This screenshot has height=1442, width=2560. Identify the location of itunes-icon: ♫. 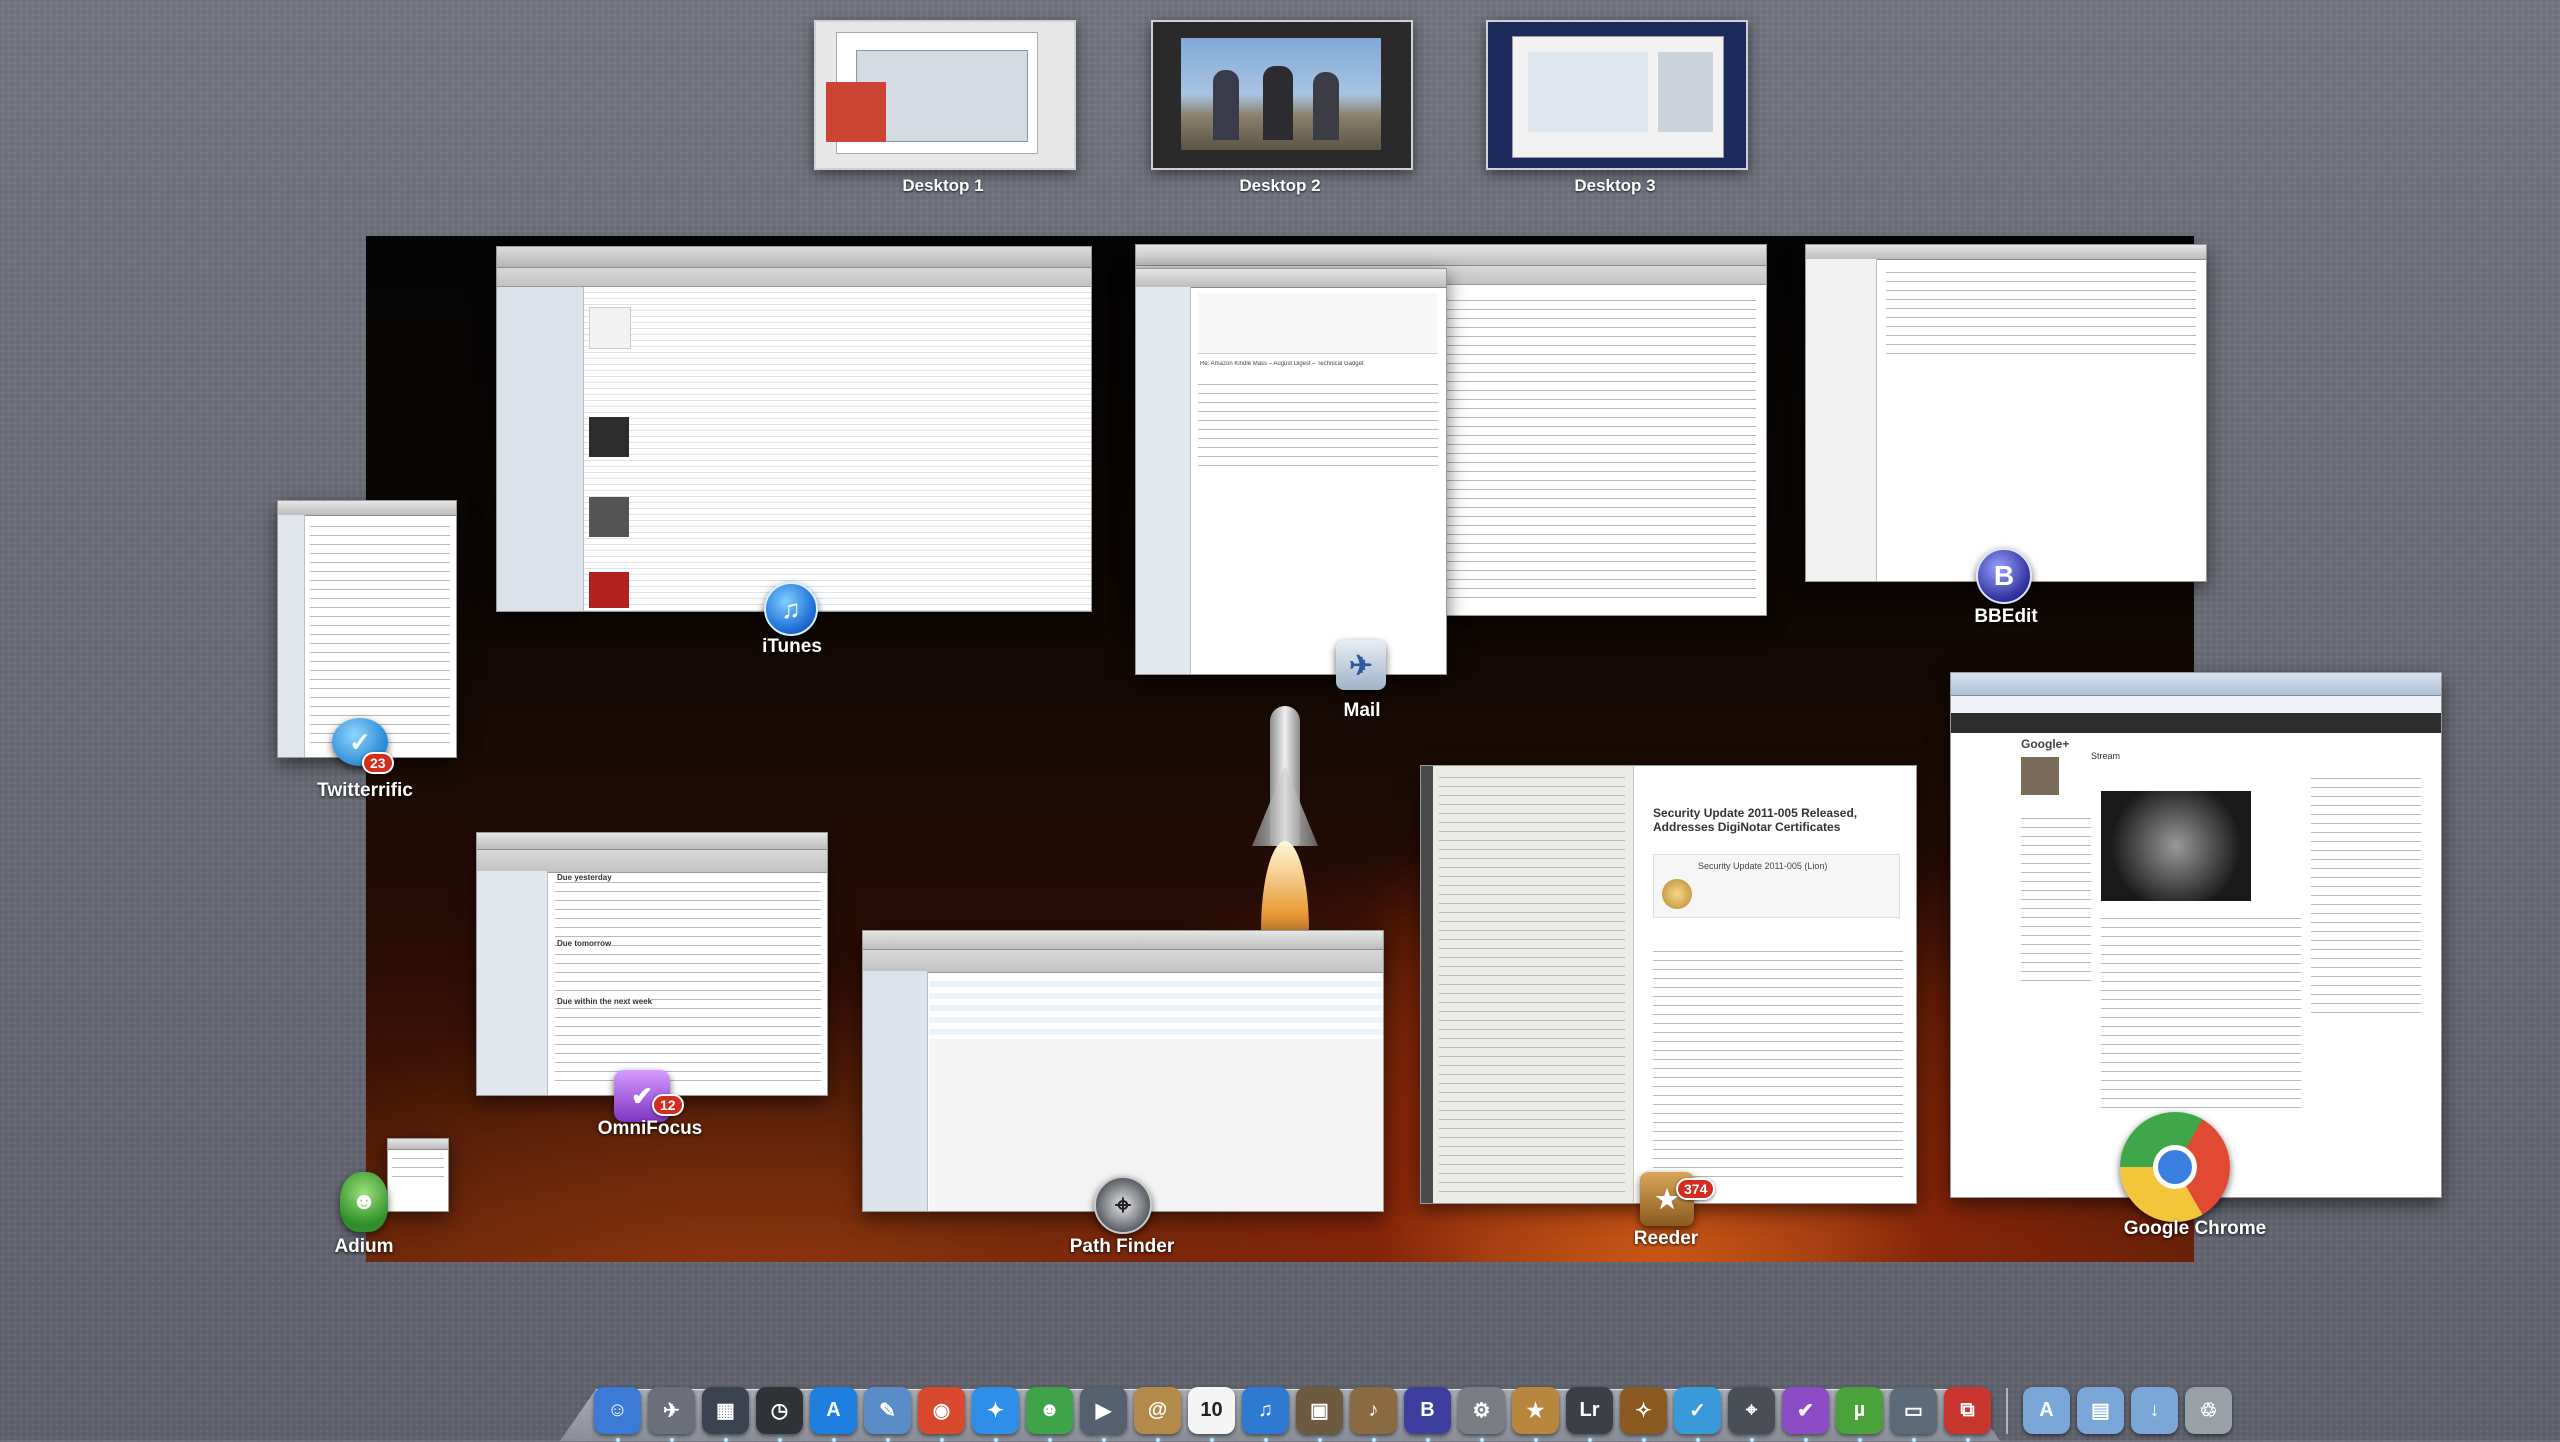
(791, 609).